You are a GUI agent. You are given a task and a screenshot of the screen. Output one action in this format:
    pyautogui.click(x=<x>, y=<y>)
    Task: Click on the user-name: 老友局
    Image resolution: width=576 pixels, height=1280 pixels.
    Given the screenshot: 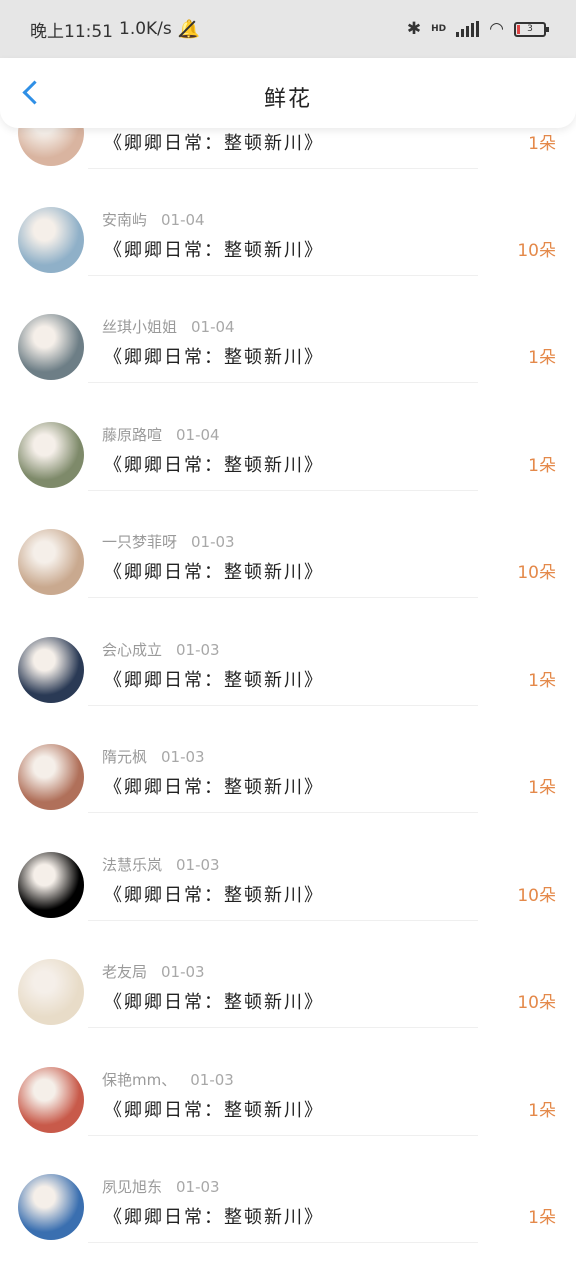 What is the action you would take?
    pyautogui.click(x=124, y=972)
    